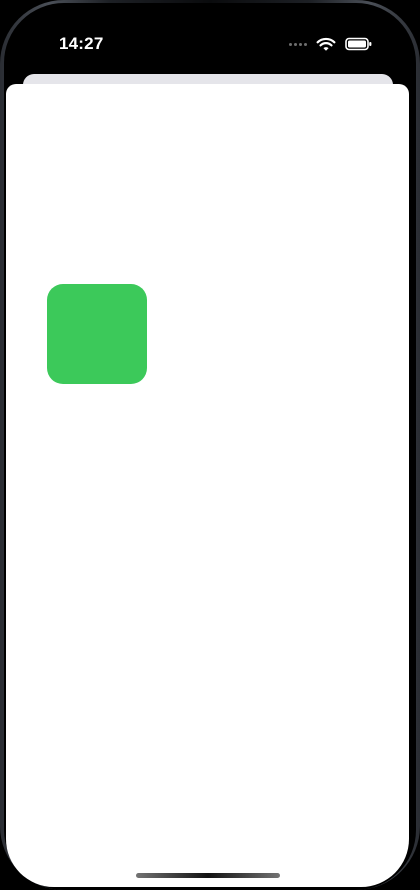 This screenshot has height=890, width=420. What do you see at coordinates (358, 44) in the screenshot?
I see `battery-icon` at bounding box center [358, 44].